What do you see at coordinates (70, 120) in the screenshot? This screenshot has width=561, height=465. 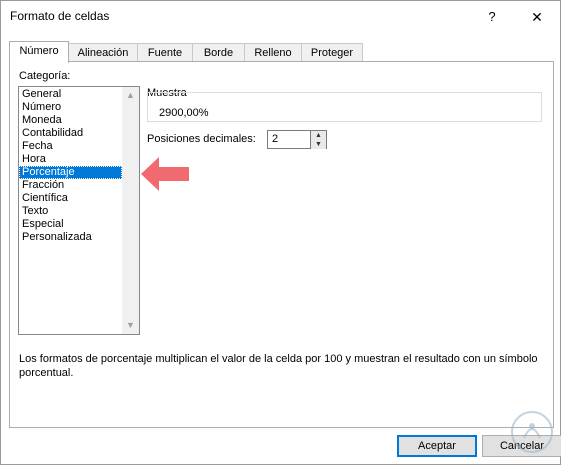 I see `list-item: Moneda` at bounding box center [70, 120].